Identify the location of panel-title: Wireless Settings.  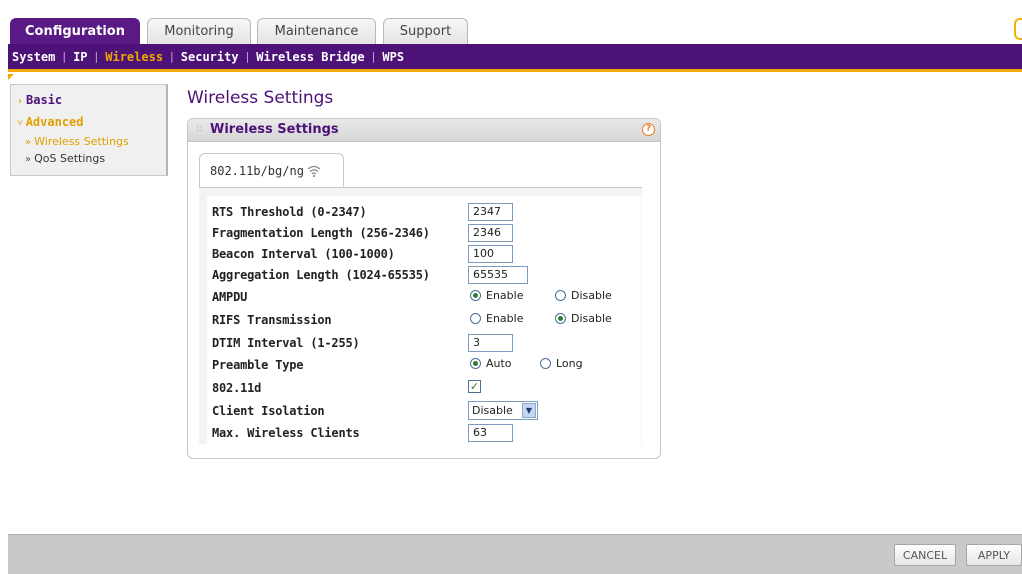
(274, 129).